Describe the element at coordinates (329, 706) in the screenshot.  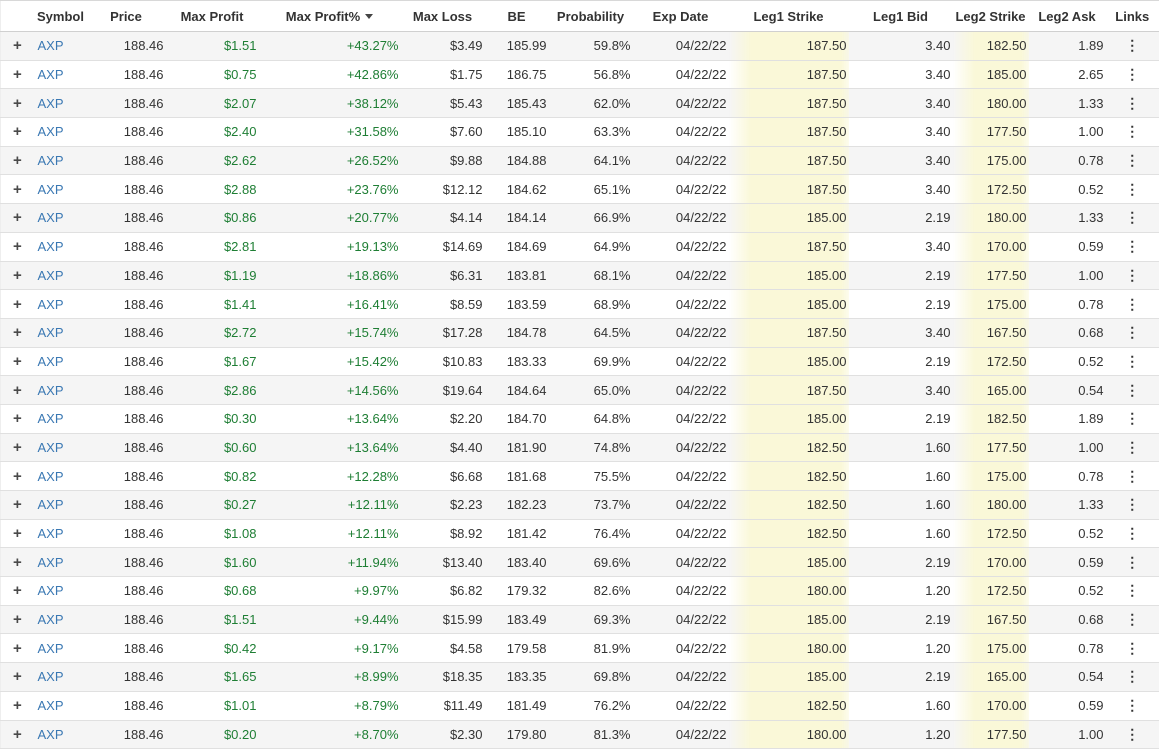
I see `cell-max_profit_pct: +8.79%` at that location.